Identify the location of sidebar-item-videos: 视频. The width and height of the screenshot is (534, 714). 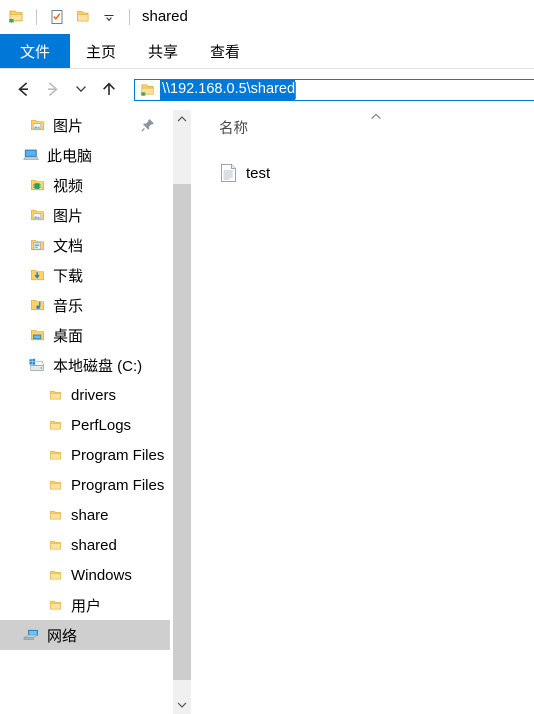
(85, 185).